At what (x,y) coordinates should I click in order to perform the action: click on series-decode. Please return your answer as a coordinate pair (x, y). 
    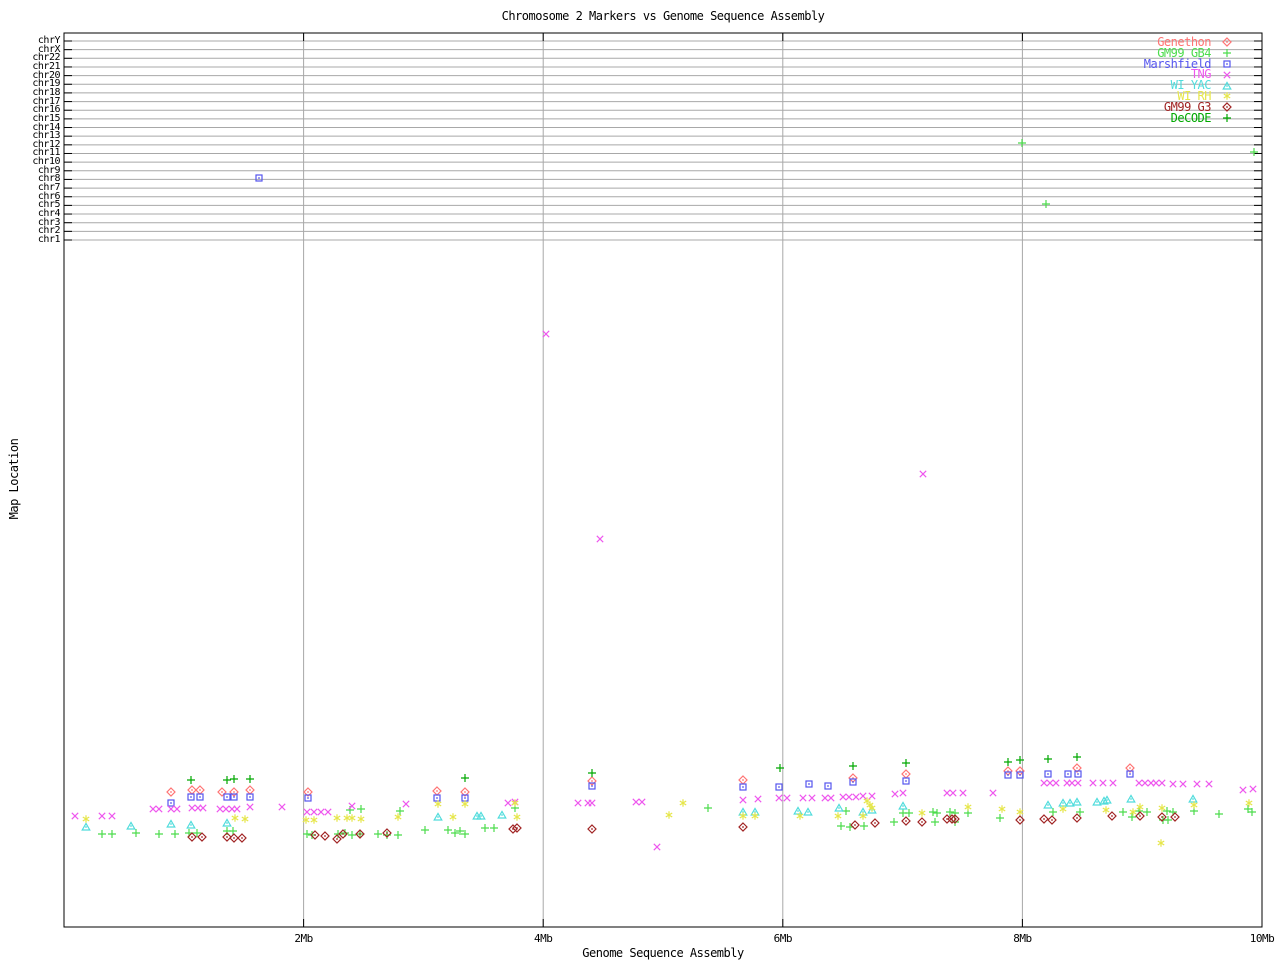
    Looking at the image, I should click on (634, 768).